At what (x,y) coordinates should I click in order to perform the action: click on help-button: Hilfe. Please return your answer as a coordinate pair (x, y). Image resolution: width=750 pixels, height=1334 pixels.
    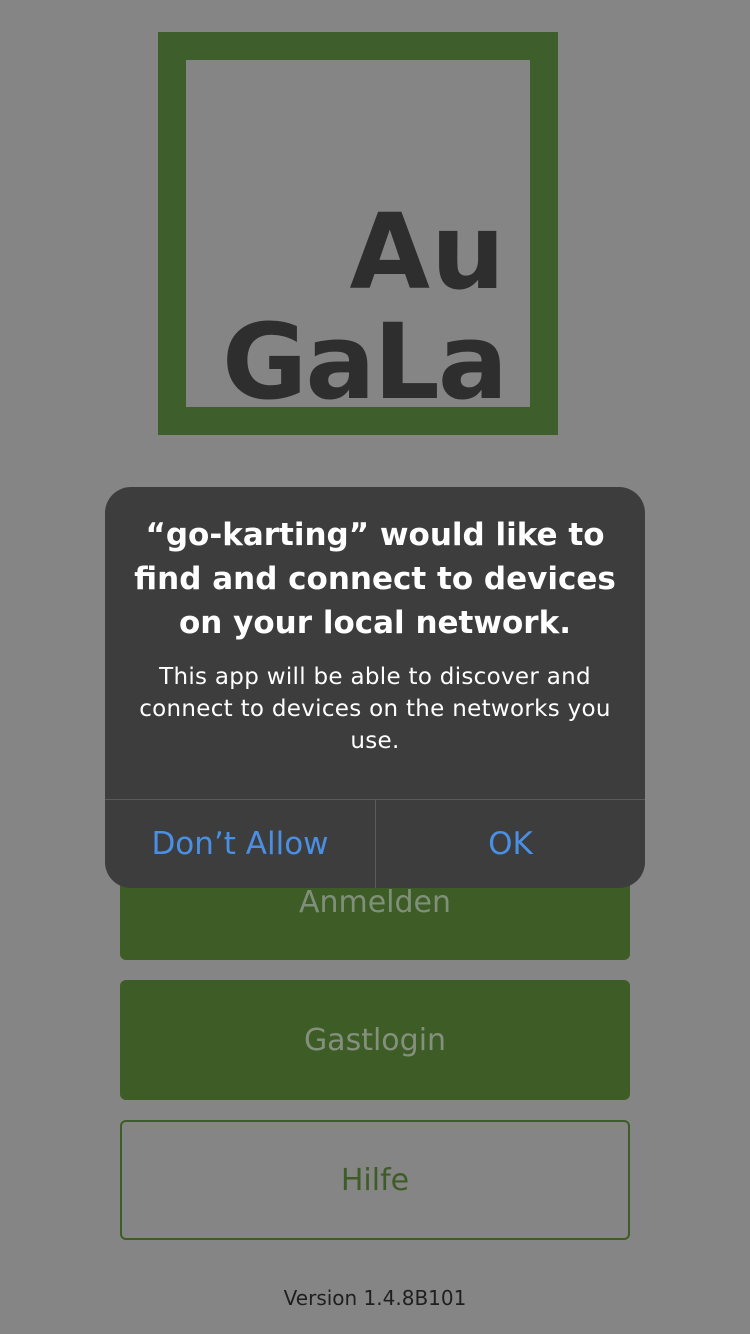
    Looking at the image, I should click on (375, 1180).